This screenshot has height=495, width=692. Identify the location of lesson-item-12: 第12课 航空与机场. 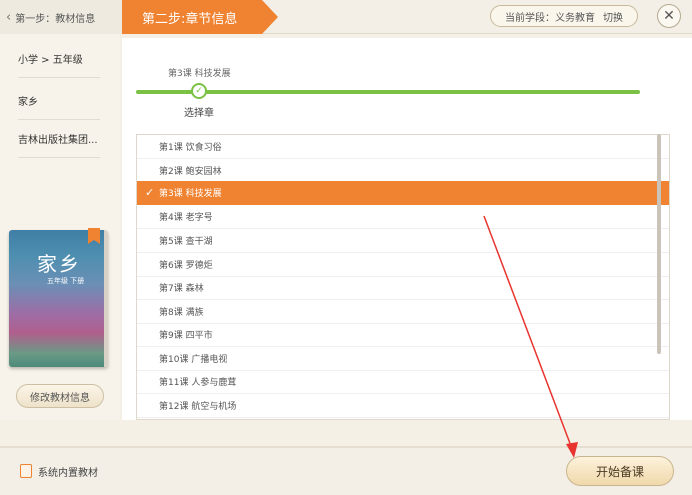
(403, 406).